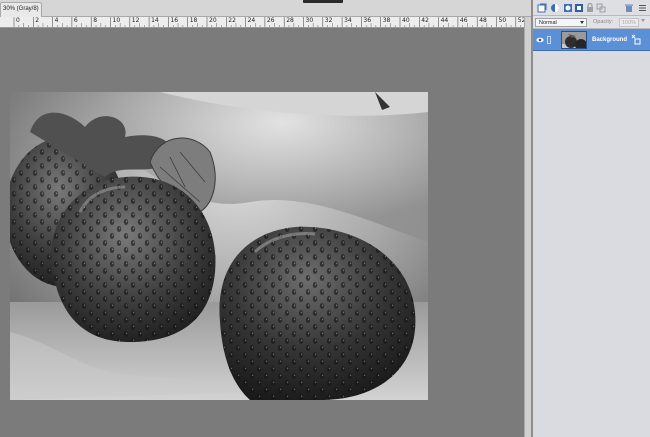 The width and height of the screenshot is (650, 437). What do you see at coordinates (463, 20) in the screenshot?
I see `ruler-tick-label: 46` at bounding box center [463, 20].